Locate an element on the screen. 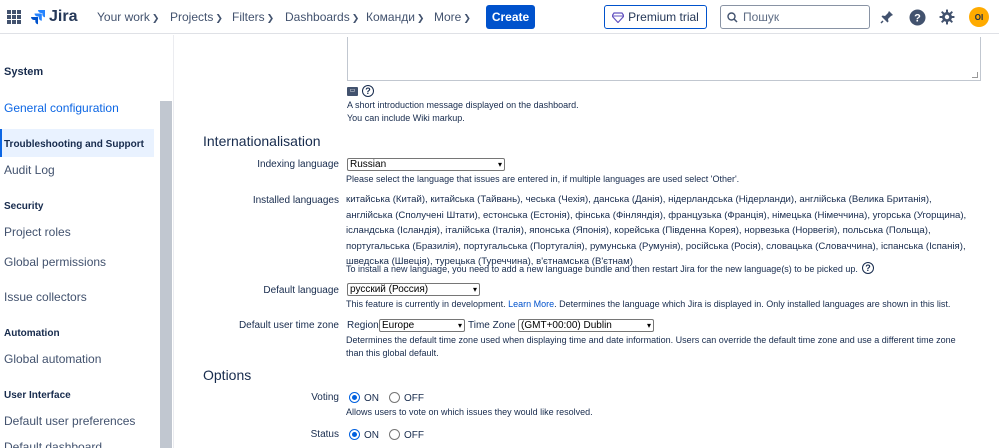 The height and width of the screenshot is (448, 999). nav-more: More ❯ is located at coordinates (452, 17).